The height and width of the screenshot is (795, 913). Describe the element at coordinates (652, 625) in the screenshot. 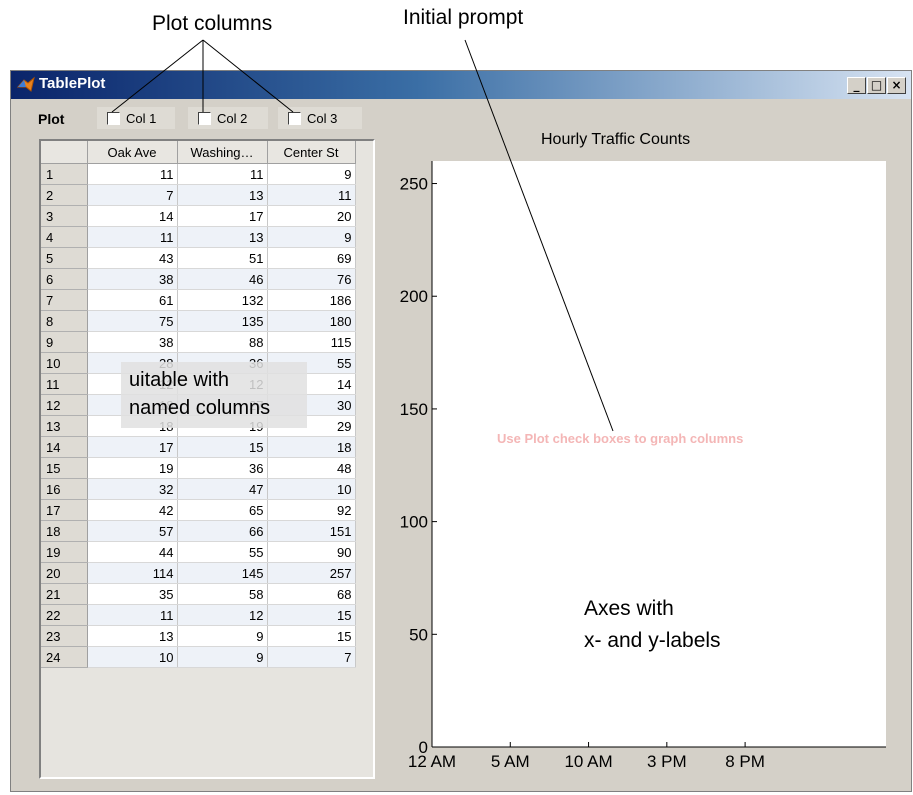

I see `callout-axes: Axes with x- and y-labels` at that location.